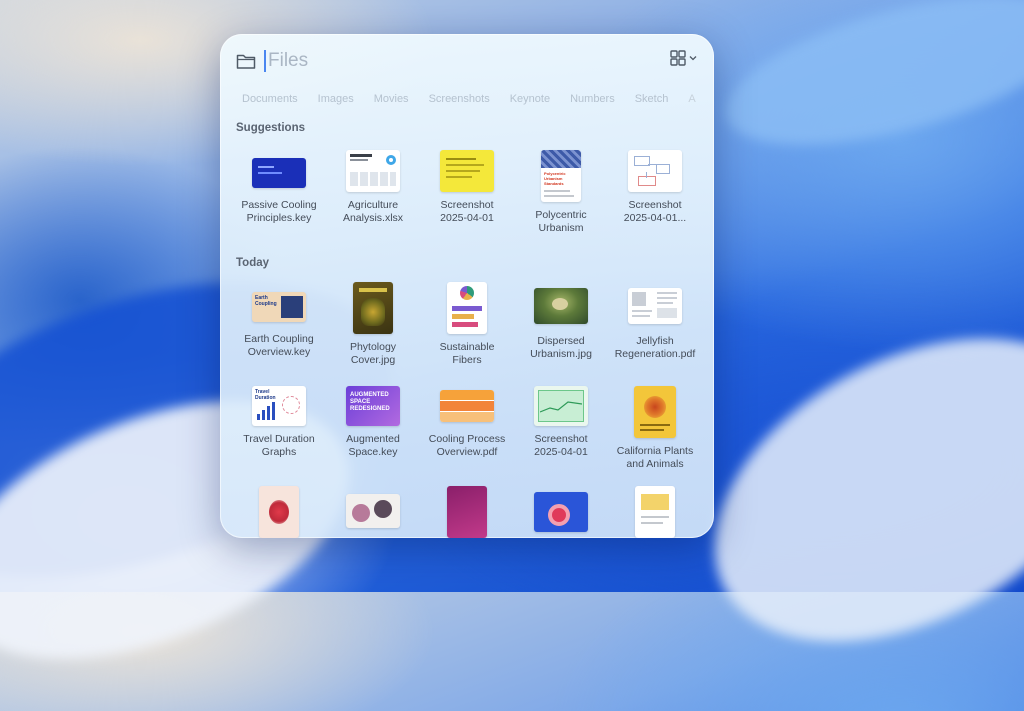 This screenshot has height=711, width=1024. Describe the element at coordinates (279, 211) in the screenshot. I see `file-name: Passive Cooling Principles.key` at that location.